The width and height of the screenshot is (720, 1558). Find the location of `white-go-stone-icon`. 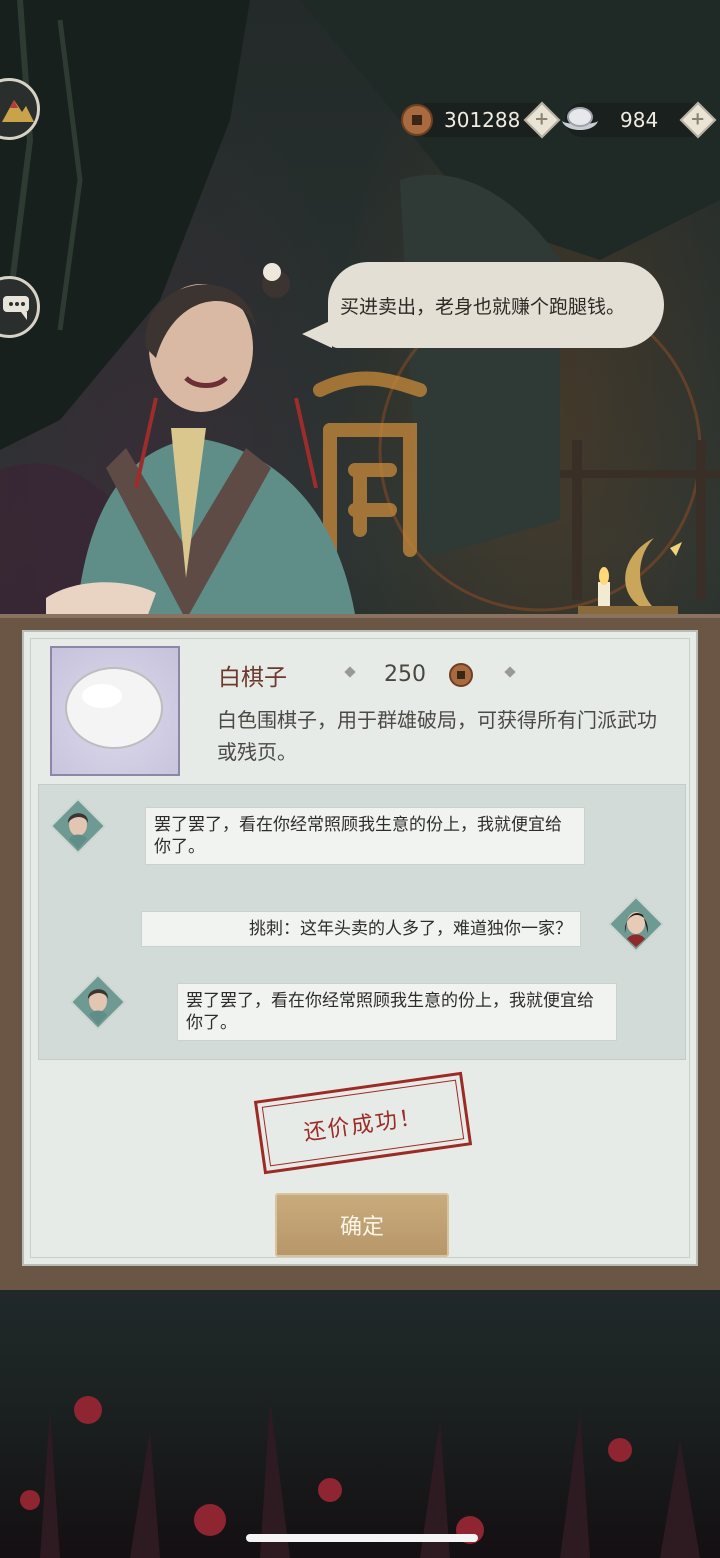

white-go-stone-icon is located at coordinates (114, 708).